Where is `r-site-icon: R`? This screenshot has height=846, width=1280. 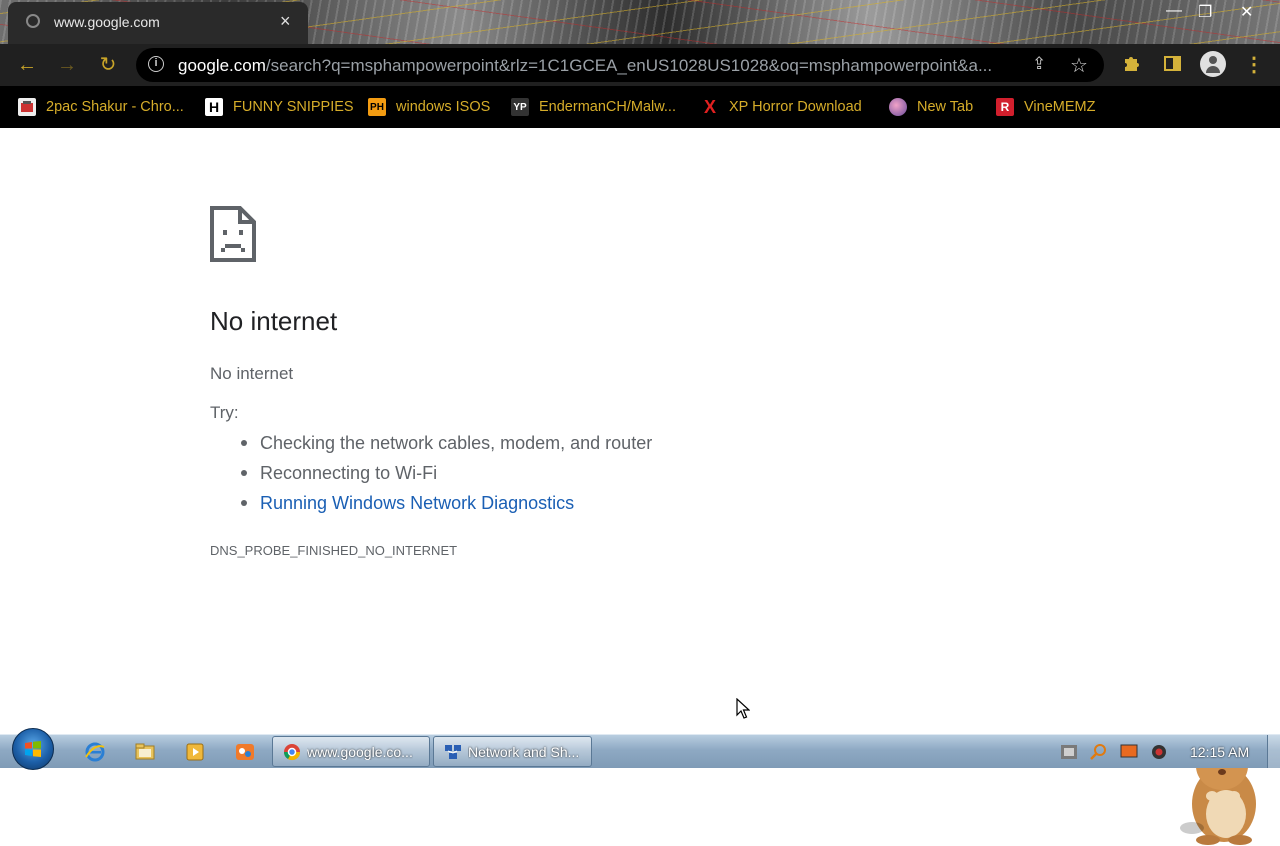
r-site-icon: R is located at coordinates (1005, 107).